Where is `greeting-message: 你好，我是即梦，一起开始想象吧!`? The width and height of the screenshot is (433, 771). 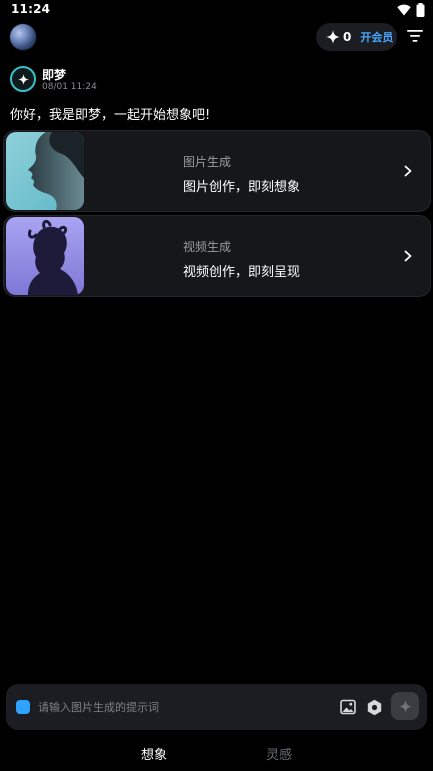
greeting-message: 你好，我是即梦，一起开始想象吧! is located at coordinates (110, 115).